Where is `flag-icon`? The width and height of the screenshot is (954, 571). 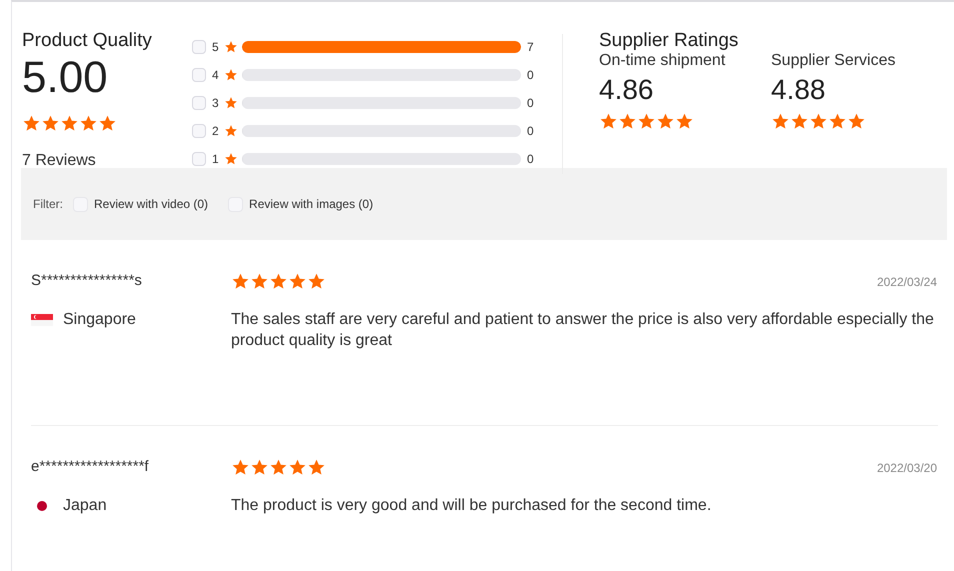
flag-icon is located at coordinates (42, 320).